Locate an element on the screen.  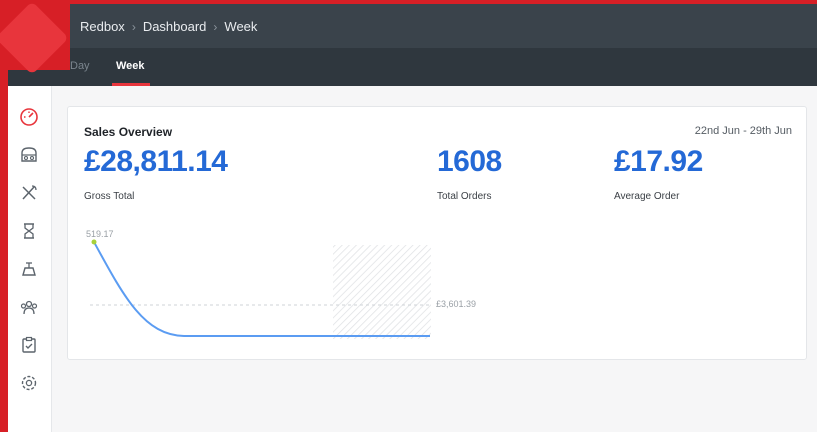
average-value-label: £3,601.39 is located at coordinates (456, 304).